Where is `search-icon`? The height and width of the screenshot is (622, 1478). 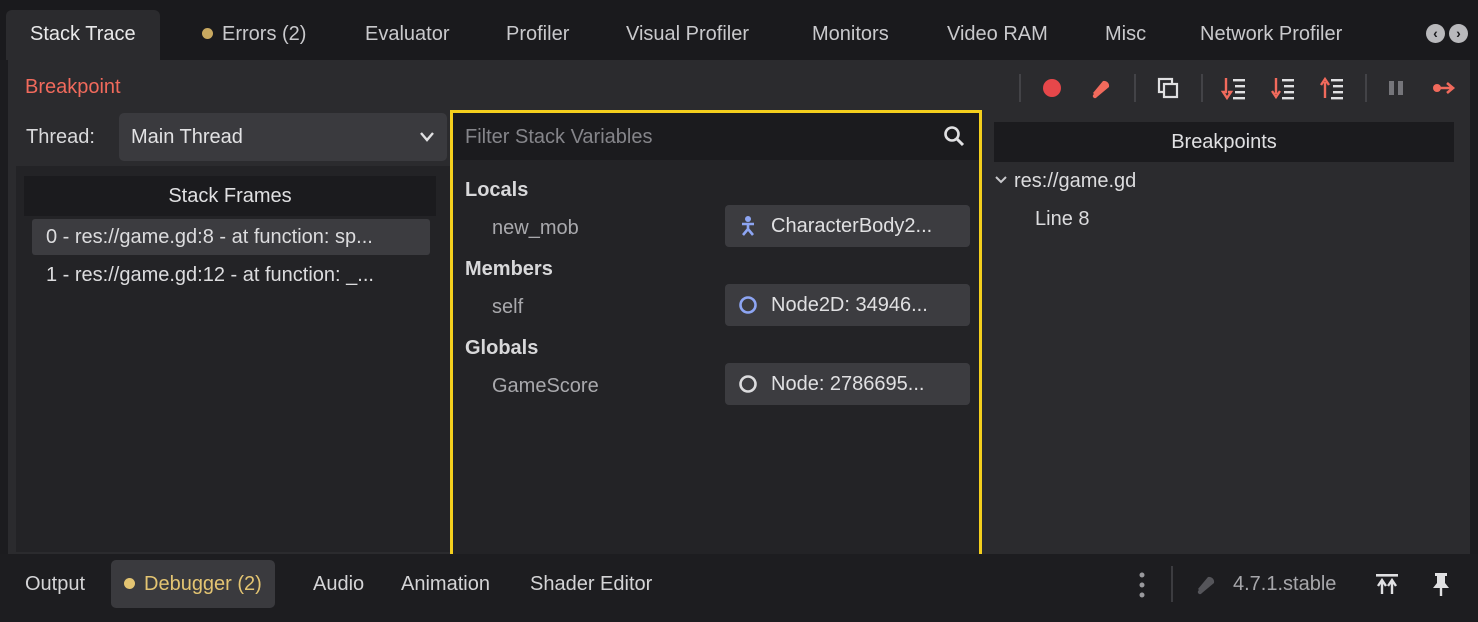
search-icon is located at coordinates (954, 139).